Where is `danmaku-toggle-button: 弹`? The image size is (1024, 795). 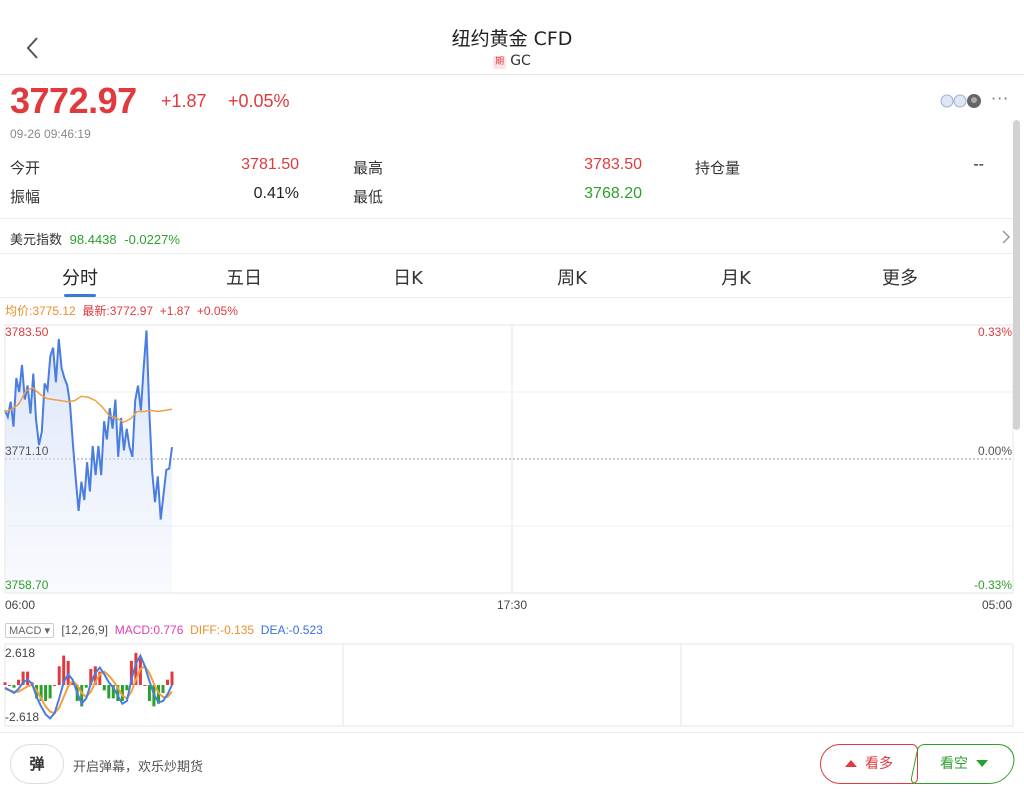 danmaku-toggle-button: 弹 is located at coordinates (37, 764).